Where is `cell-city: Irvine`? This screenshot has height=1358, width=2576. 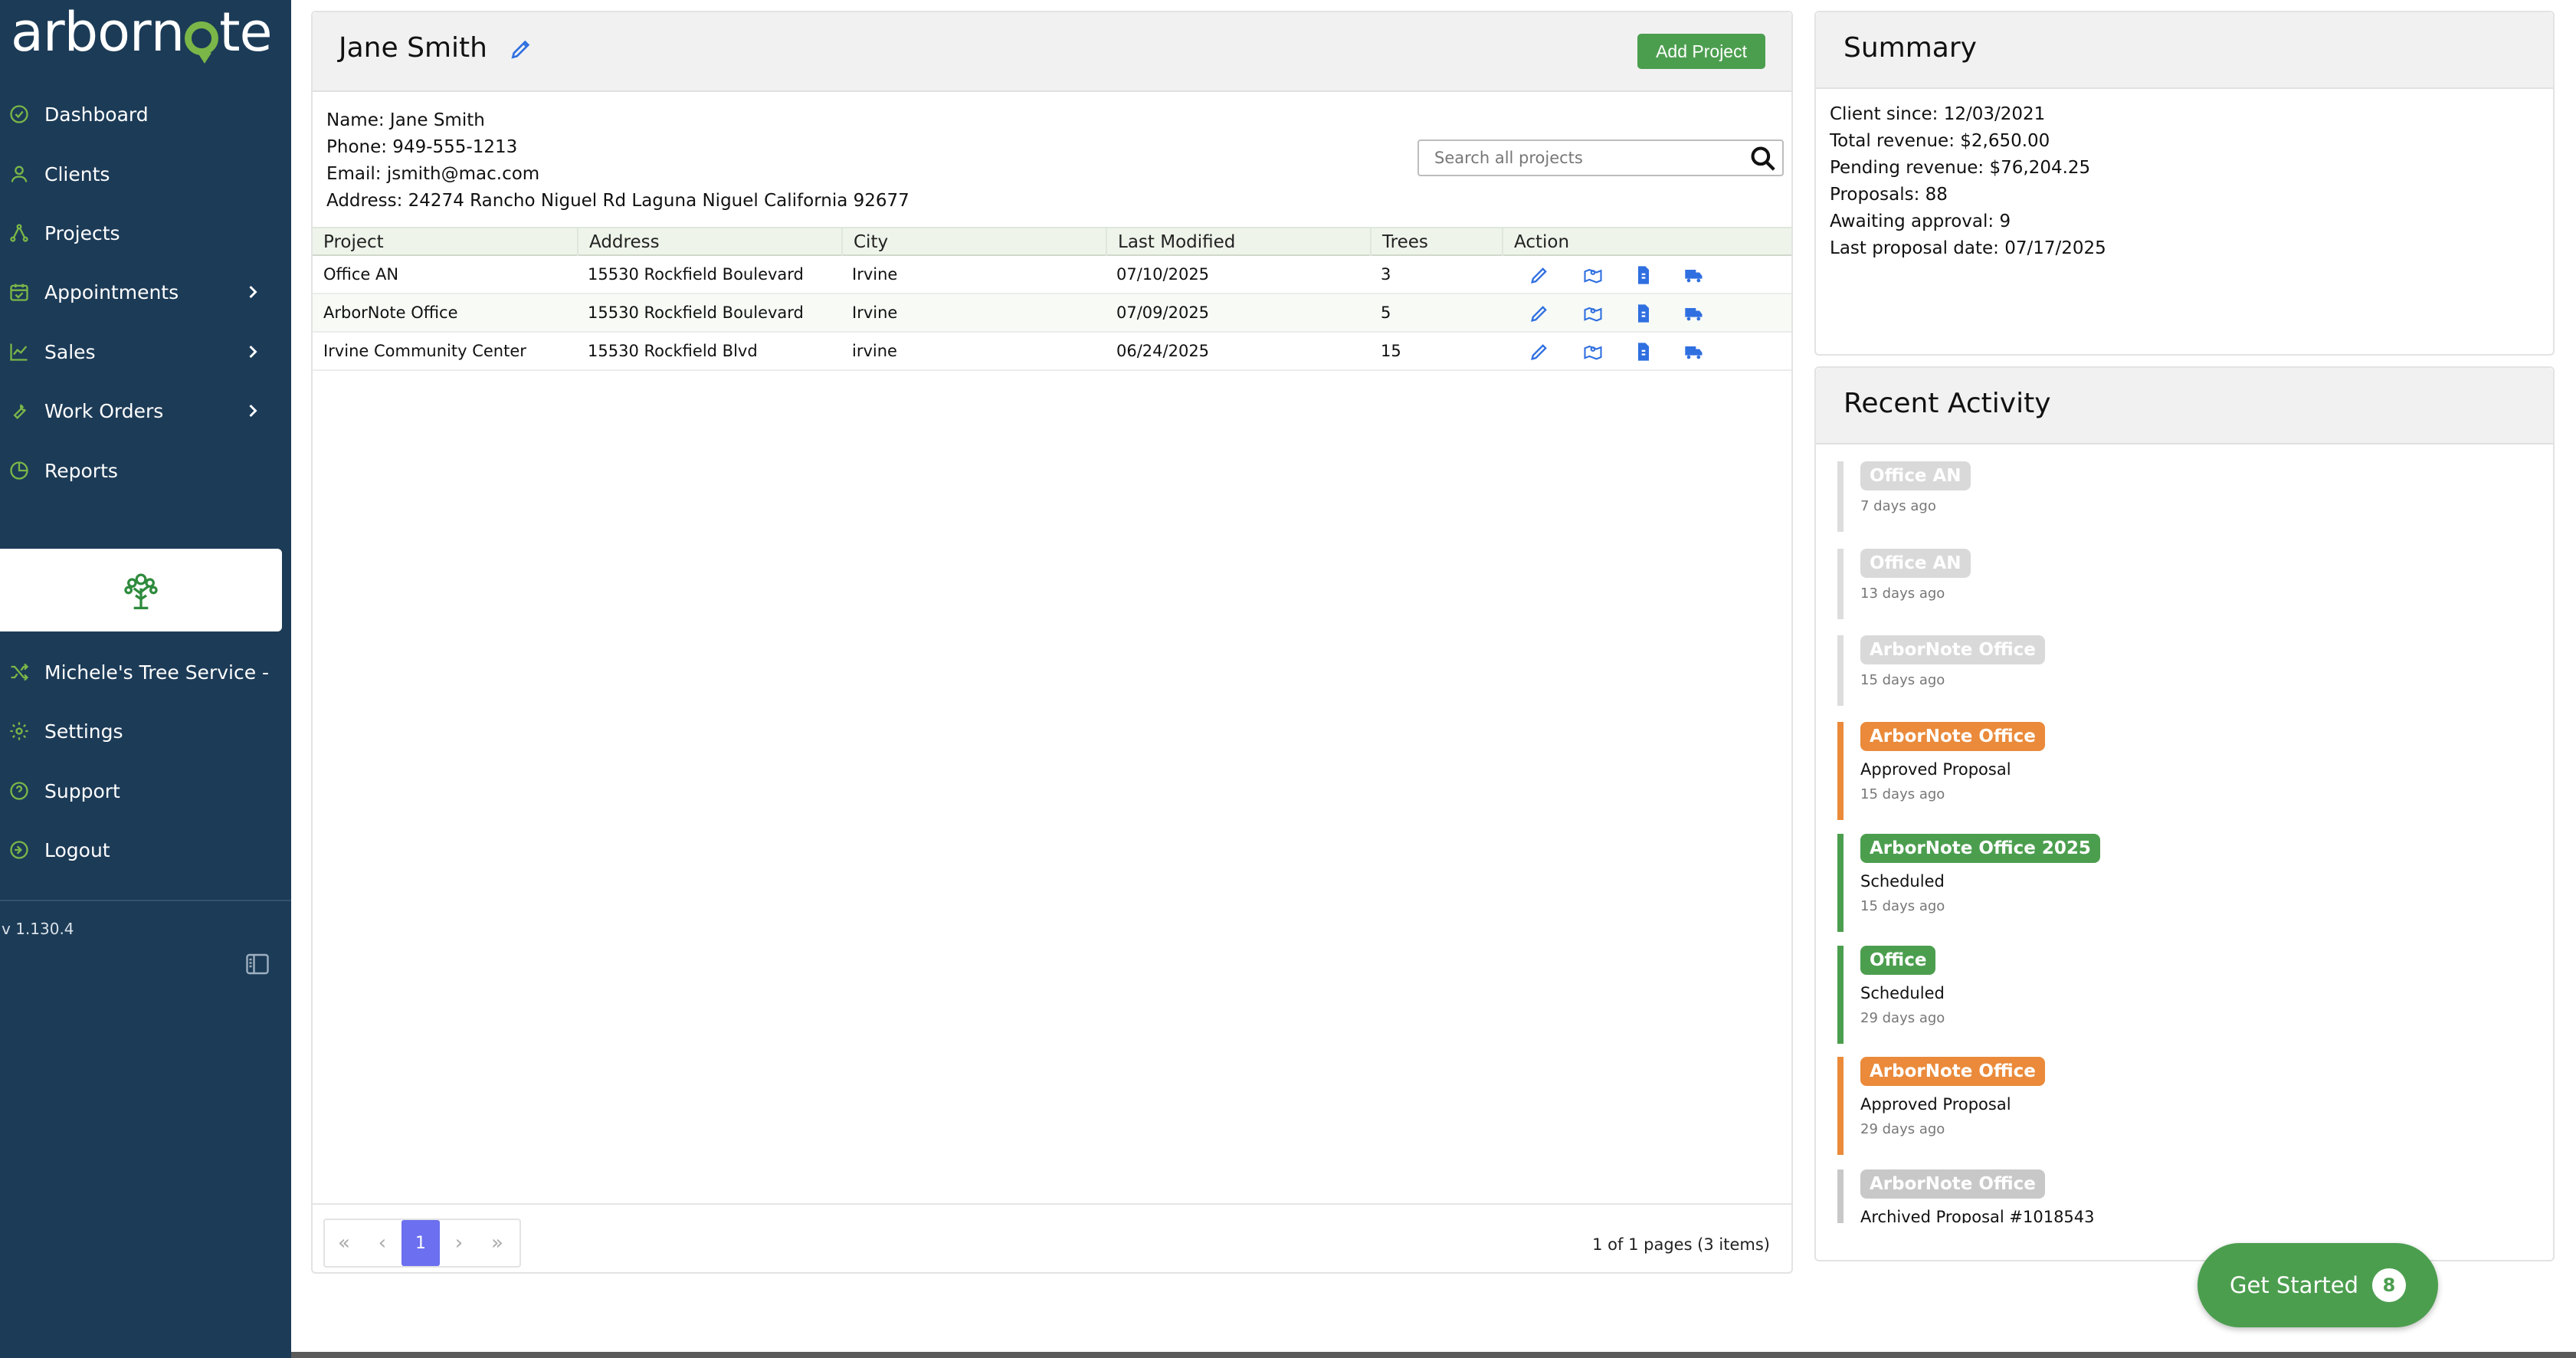 cell-city: Irvine is located at coordinates (875, 312).